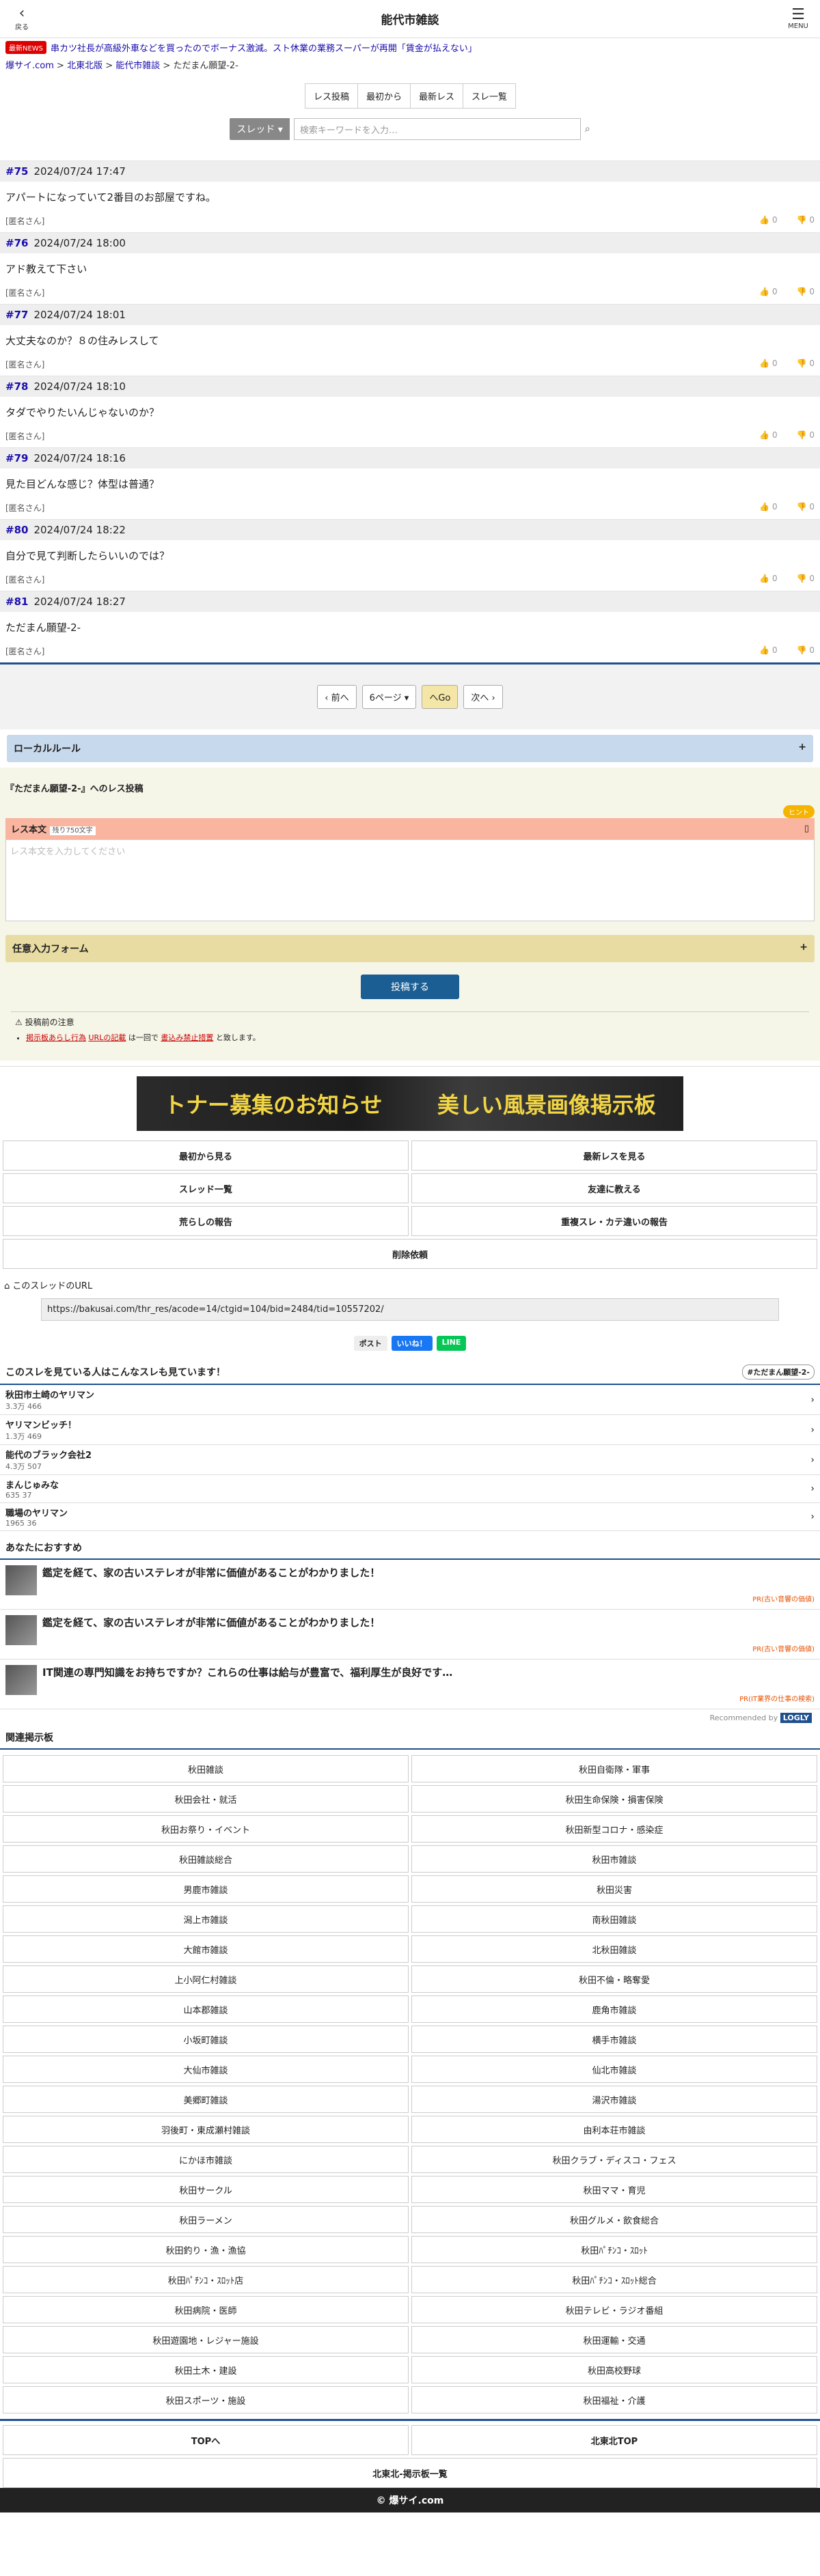 The height and width of the screenshot is (2576, 820). What do you see at coordinates (84, 66) in the screenshot?
I see `breadcrumb-item: 北東北版` at bounding box center [84, 66].